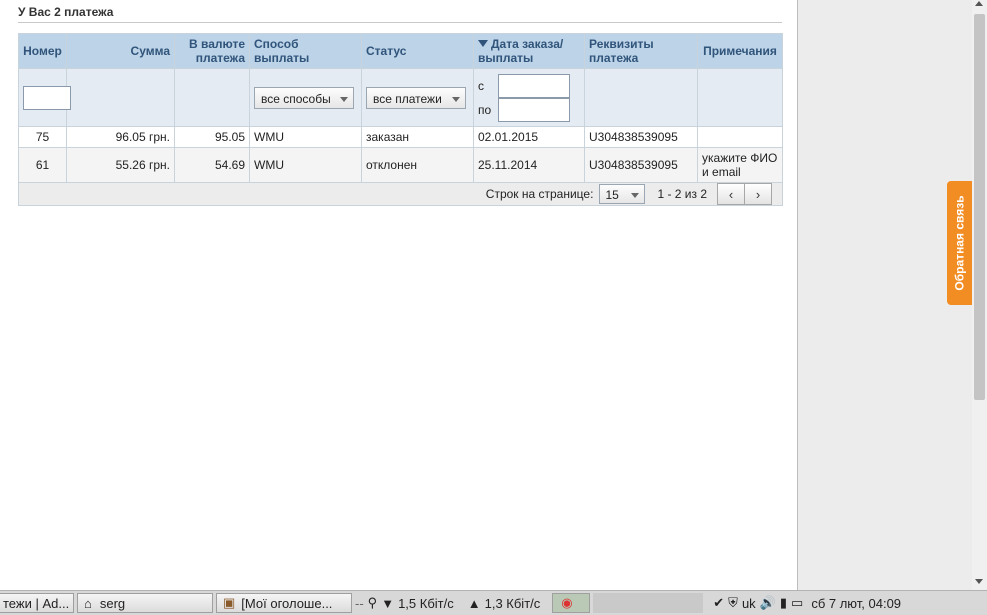  I want to click on download-arrow-icon: ▼, so click(388, 603).